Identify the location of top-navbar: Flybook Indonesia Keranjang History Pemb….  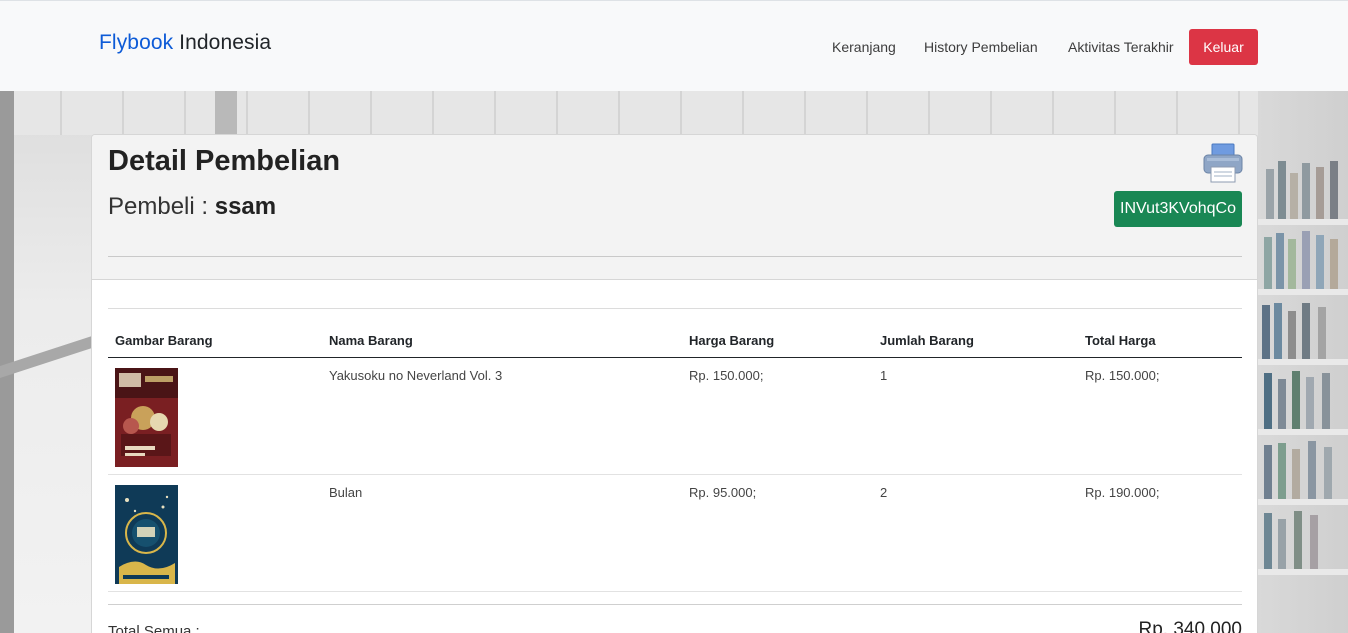
(674, 45).